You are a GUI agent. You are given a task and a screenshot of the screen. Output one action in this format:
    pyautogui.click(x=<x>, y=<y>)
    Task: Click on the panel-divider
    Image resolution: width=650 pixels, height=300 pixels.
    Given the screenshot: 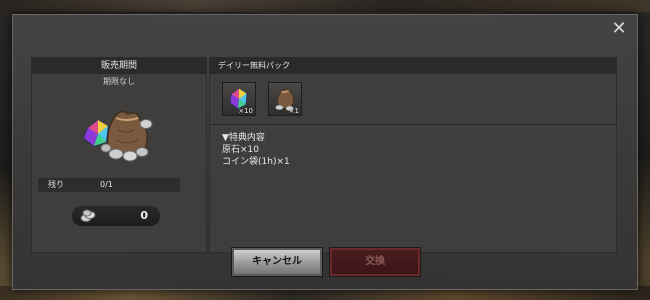 What is the action you would take?
    pyautogui.click(x=413, y=124)
    